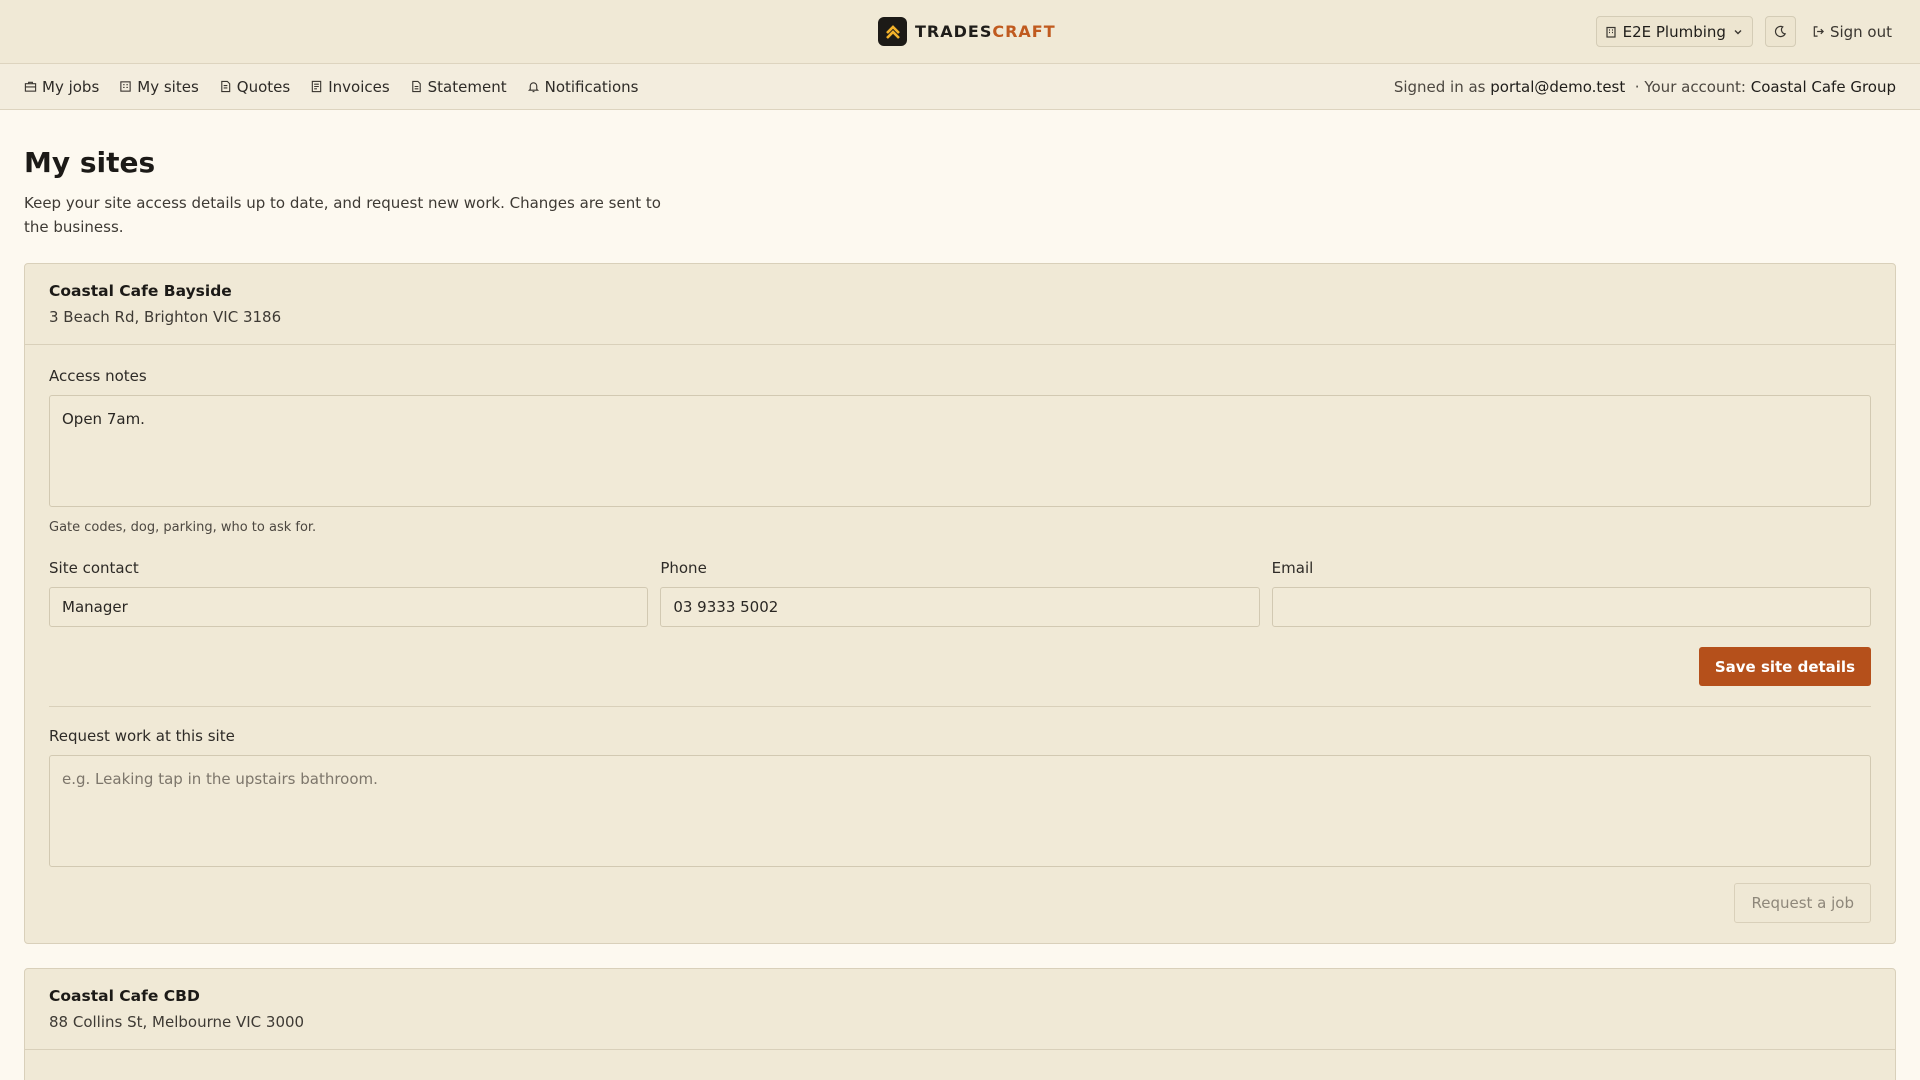 This screenshot has height=1080, width=1920. I want to click on site-contact-input, so click(349, 607).